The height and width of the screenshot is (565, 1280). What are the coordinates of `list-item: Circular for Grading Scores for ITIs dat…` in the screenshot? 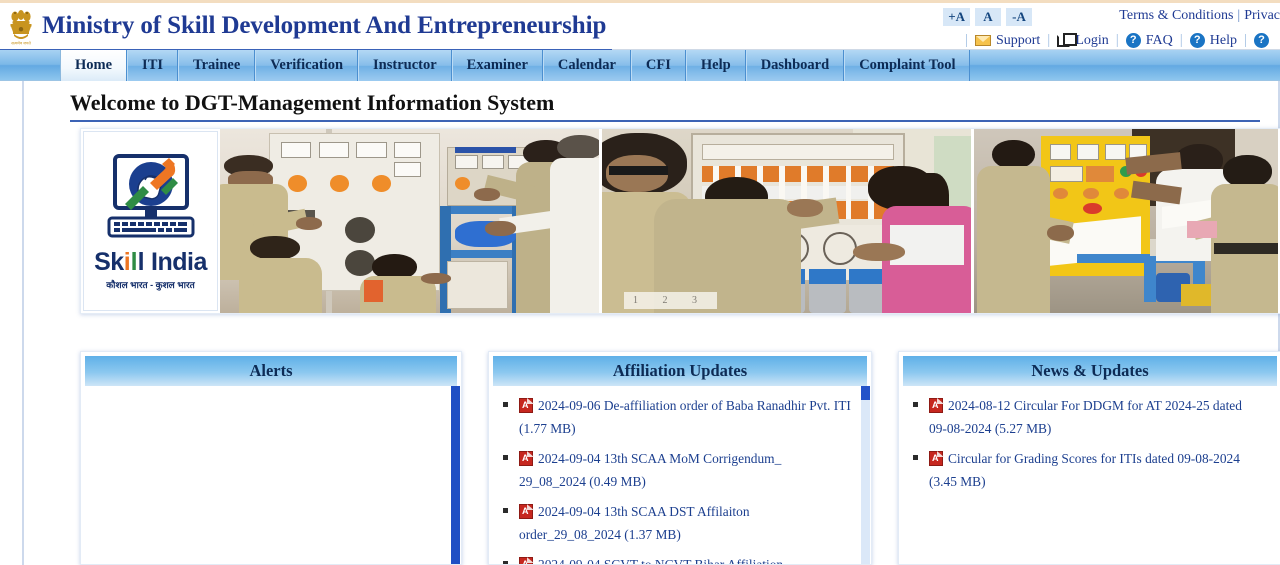 It's located at (1084, 470).